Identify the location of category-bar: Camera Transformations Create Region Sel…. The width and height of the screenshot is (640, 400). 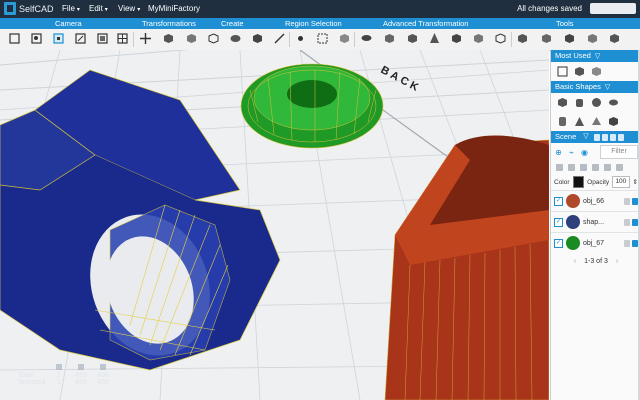
(320, 23).